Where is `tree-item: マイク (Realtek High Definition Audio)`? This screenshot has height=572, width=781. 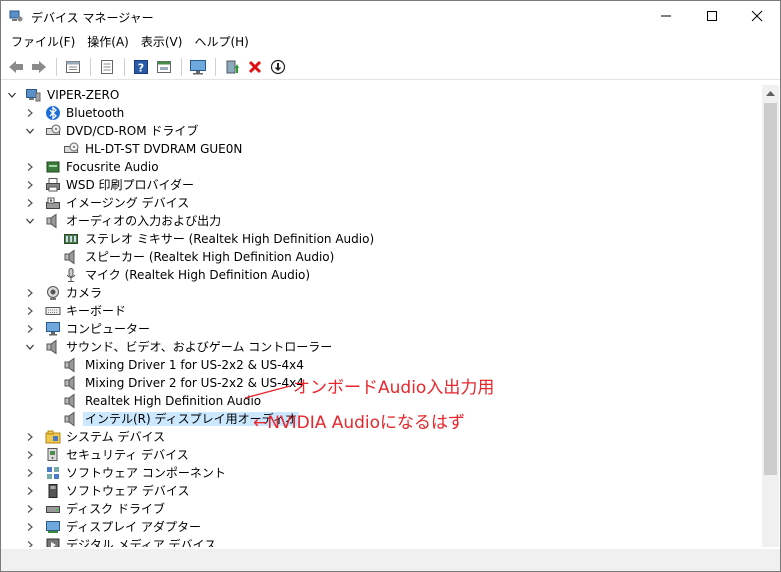
tree-item: マイク (Realtek High Definition Audio) is located at coordinates (381, 275).